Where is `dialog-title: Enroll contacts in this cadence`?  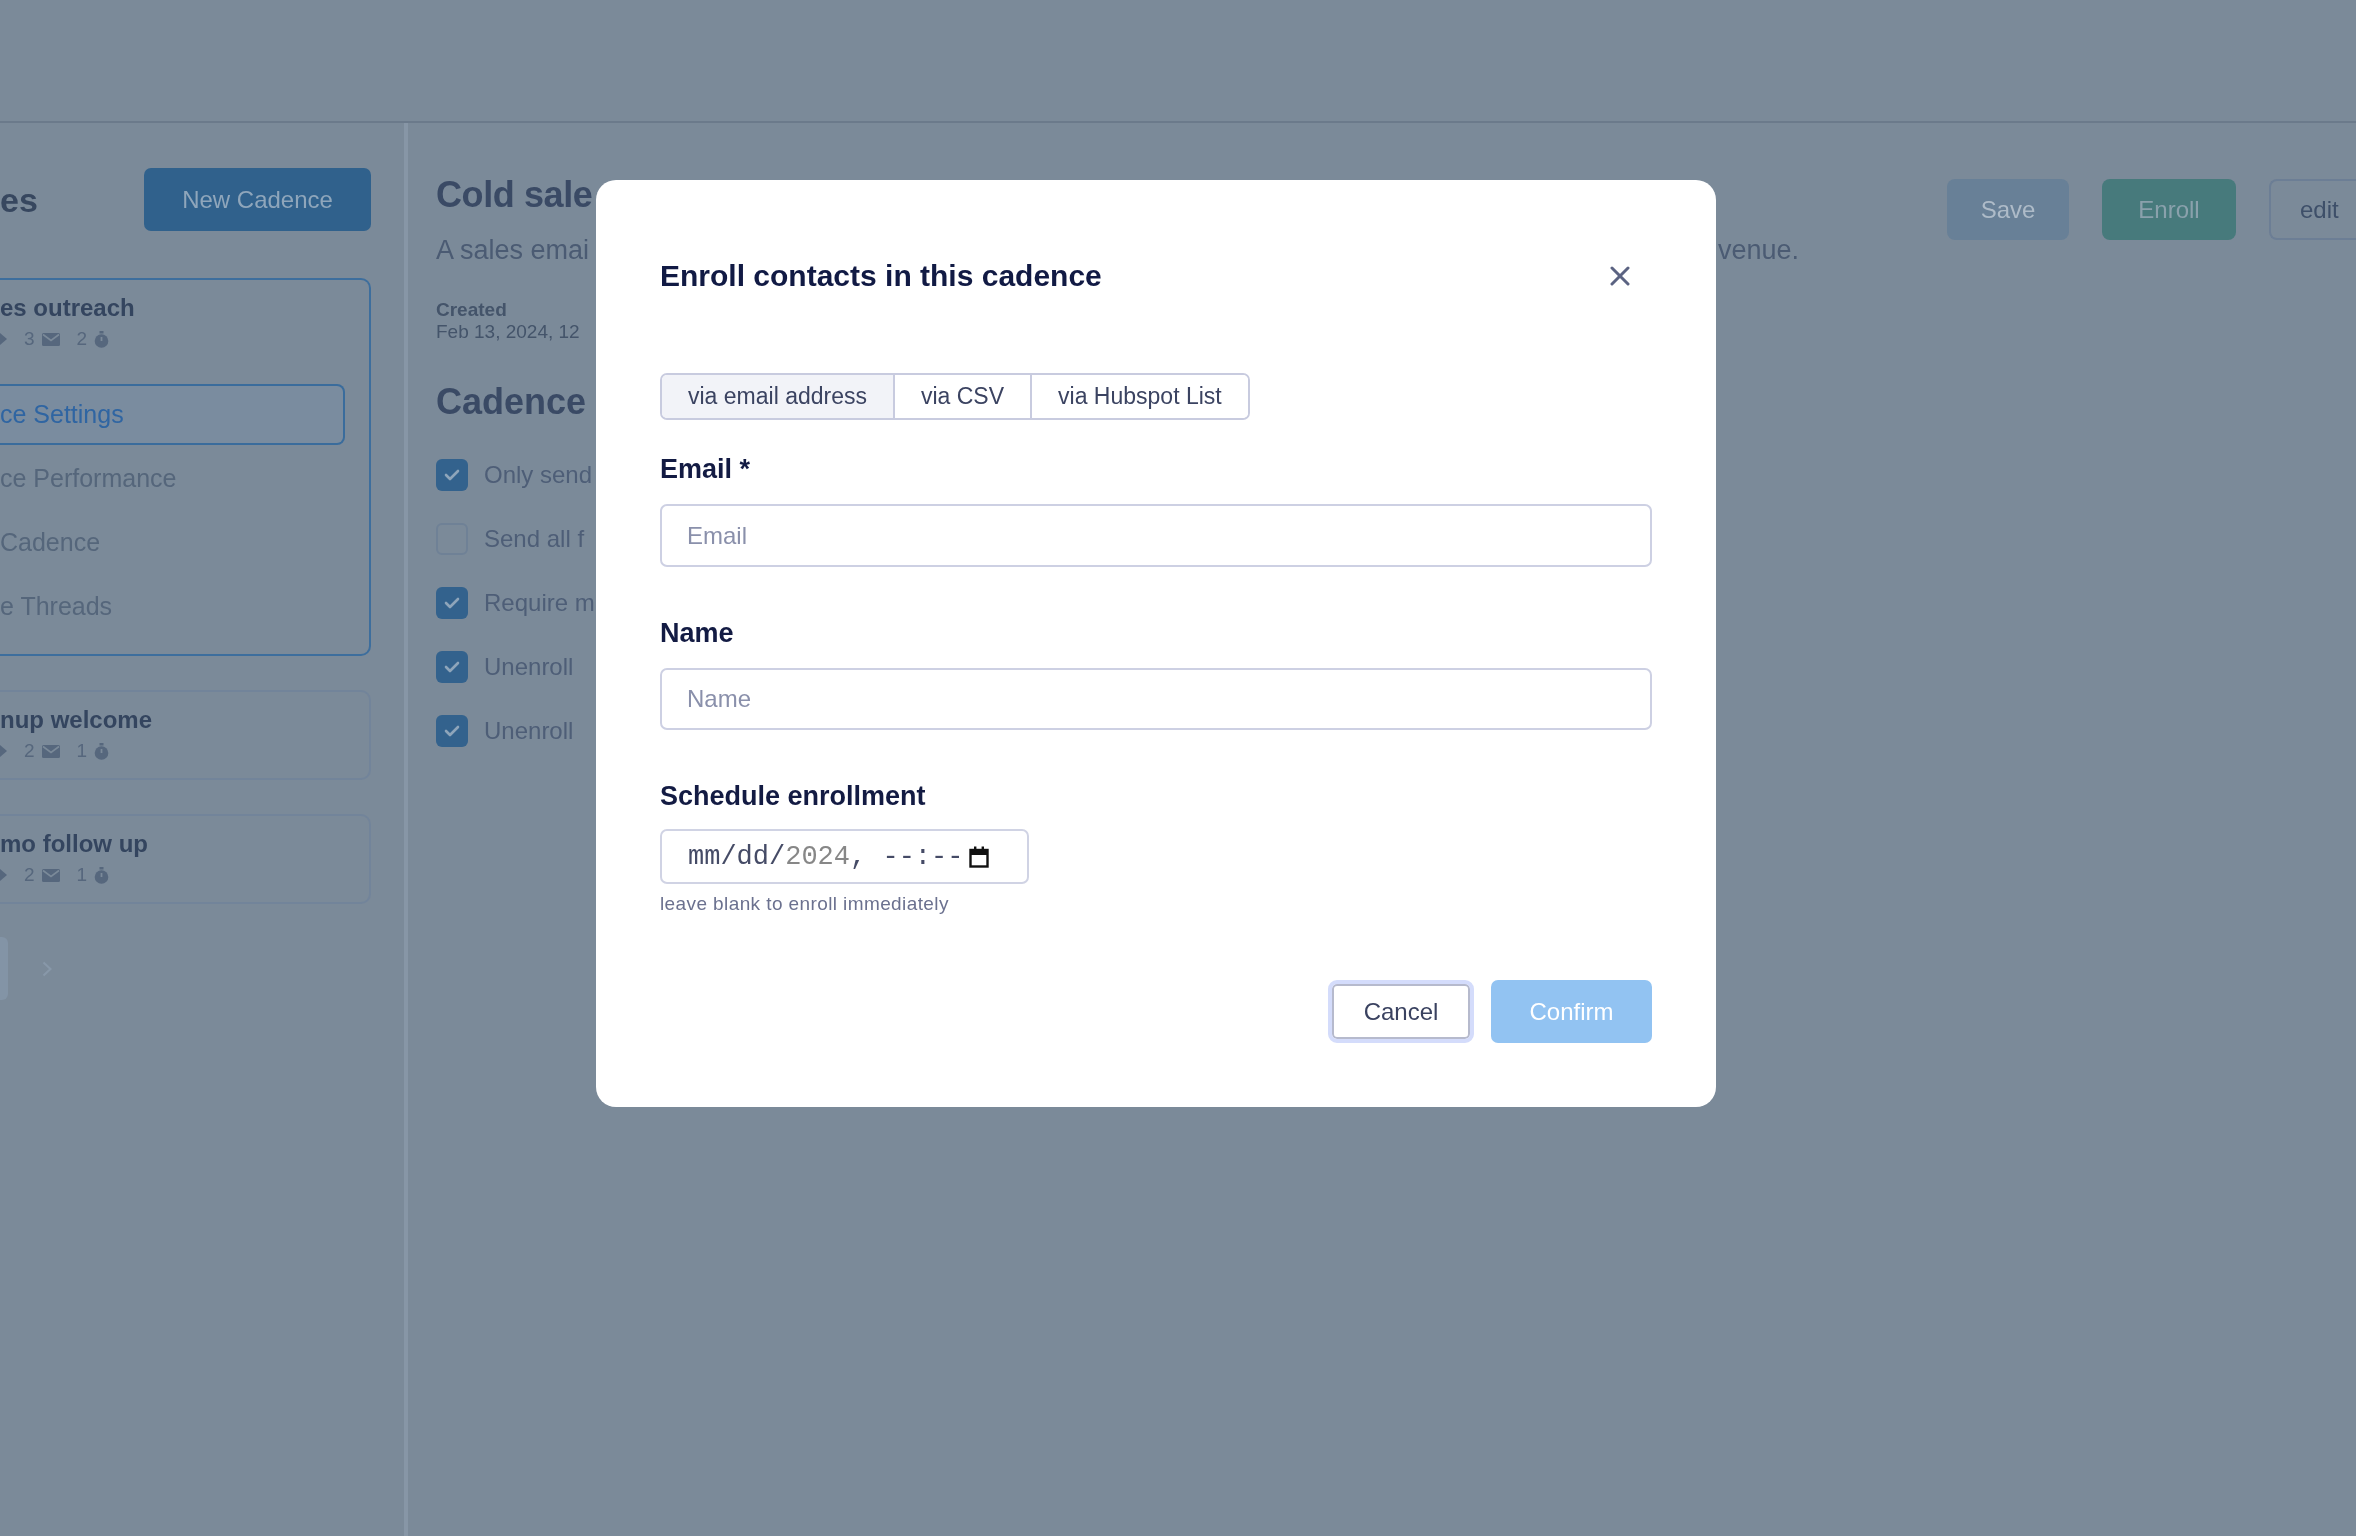
dialog-title: Enroll contacts in this cadence is located at coordinates (881, 275).